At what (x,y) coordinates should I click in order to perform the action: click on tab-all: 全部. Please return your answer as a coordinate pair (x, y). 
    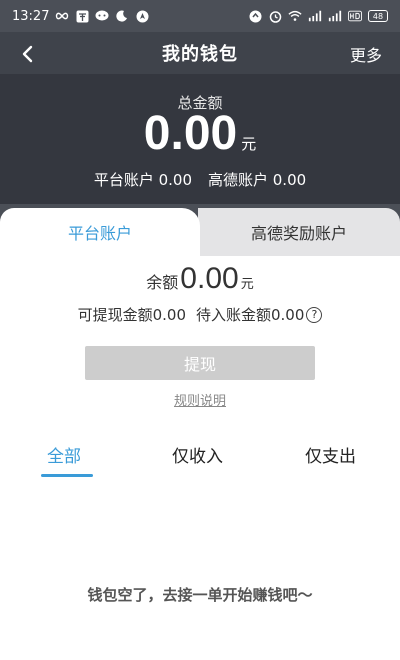
    Looking at the image, I should click on (64, 454).